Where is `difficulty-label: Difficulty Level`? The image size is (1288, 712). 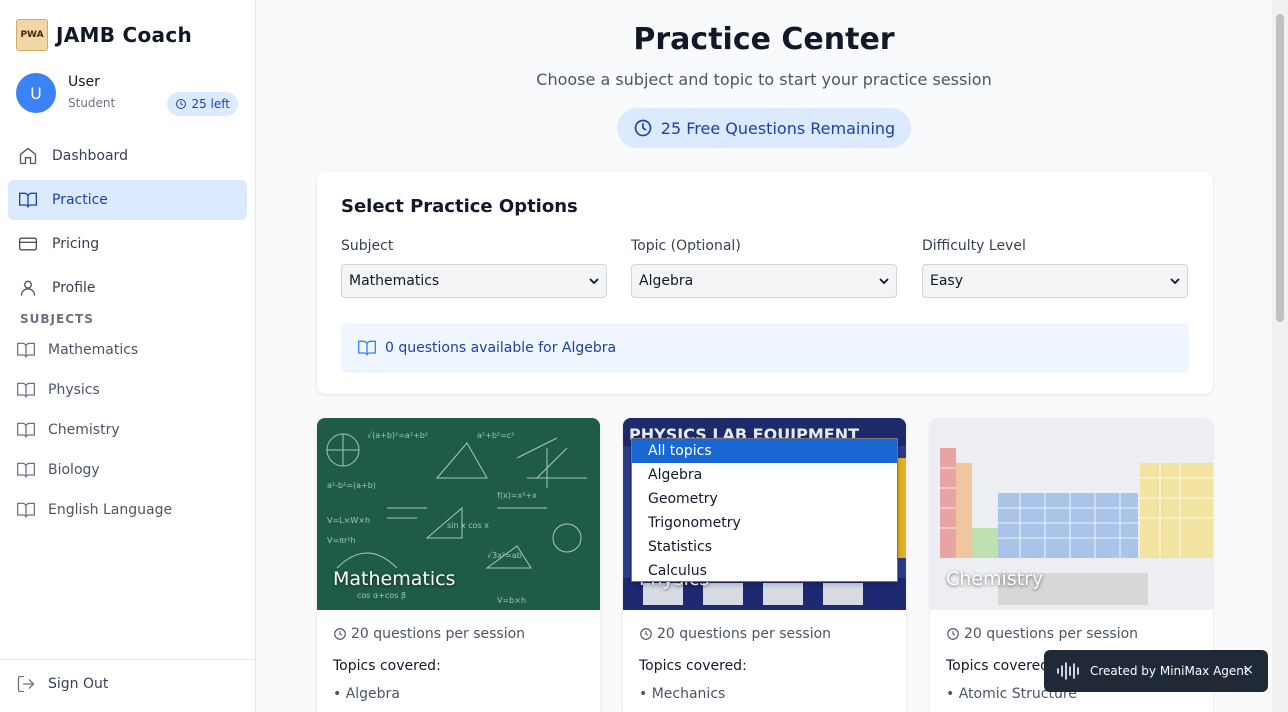 difficulty-label: Difficulty Level is located at coordinates (974, 246).